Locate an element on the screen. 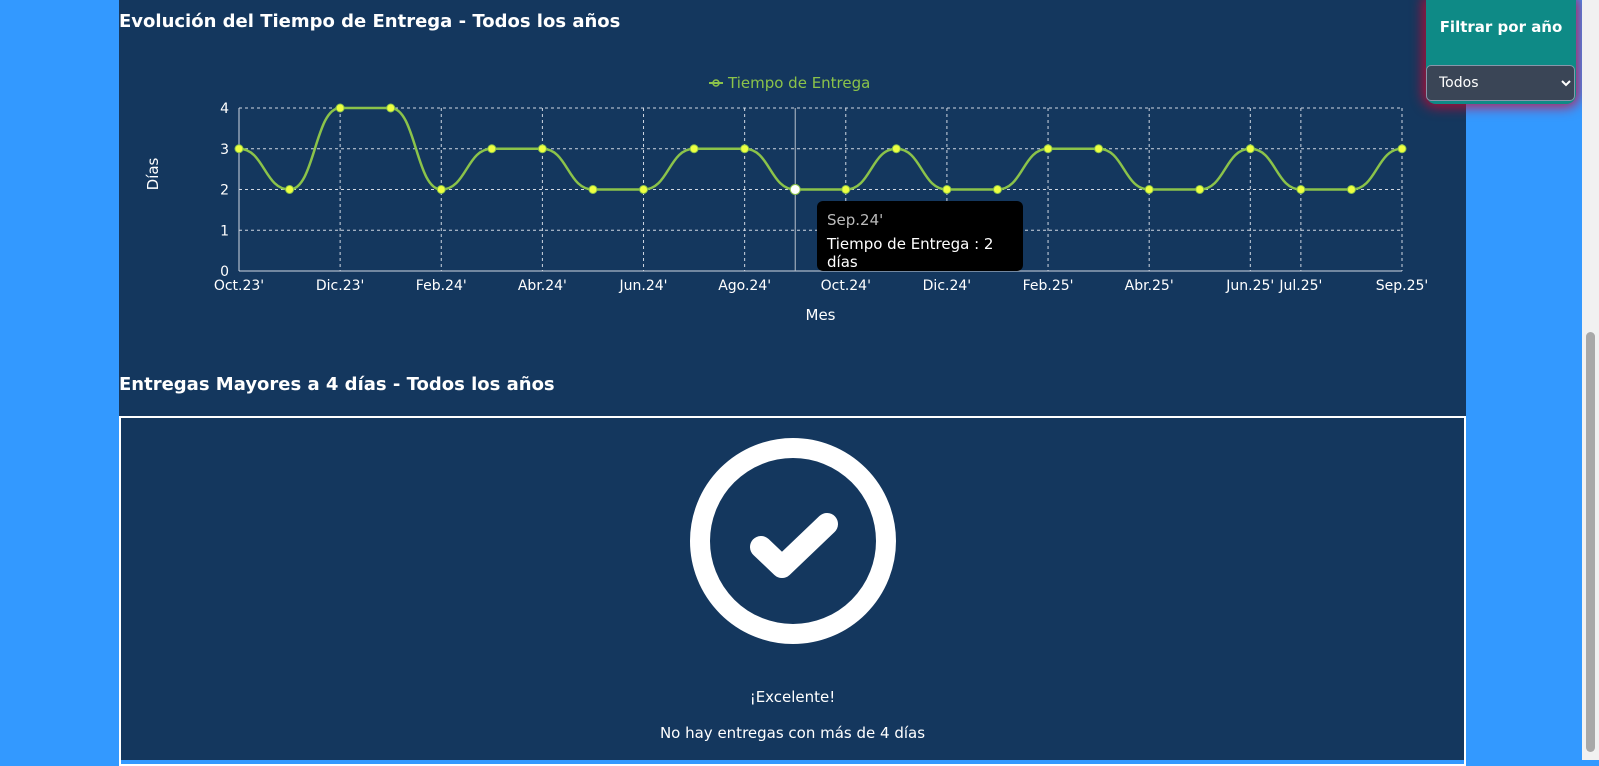 This screenshot has height=766, width=1599. filter-title: Filtrar por año is located at coordinates (1501, 27).